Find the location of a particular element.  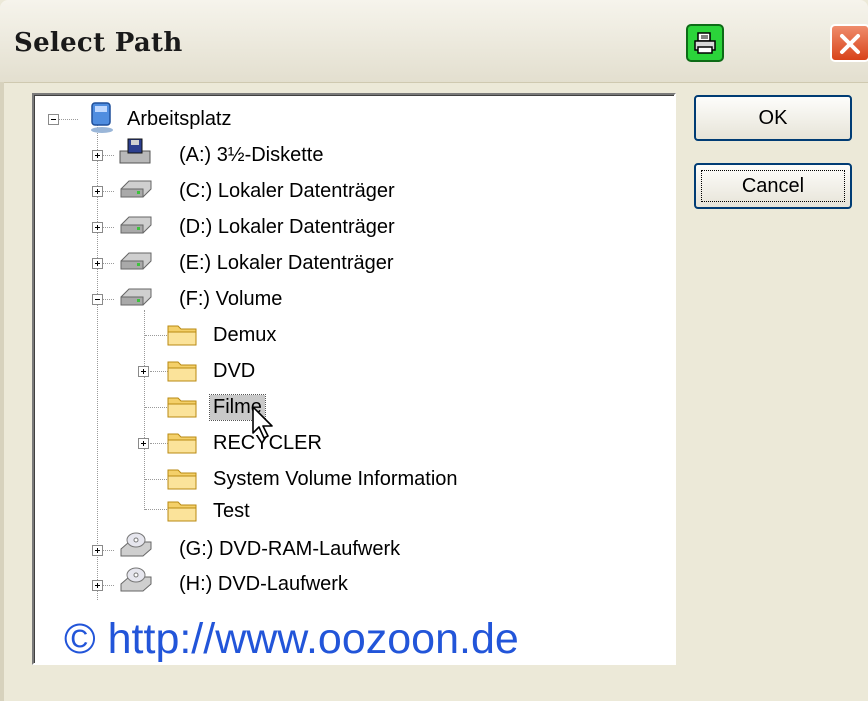

cancel-button: Cancel is located at coordinates (773, 186).